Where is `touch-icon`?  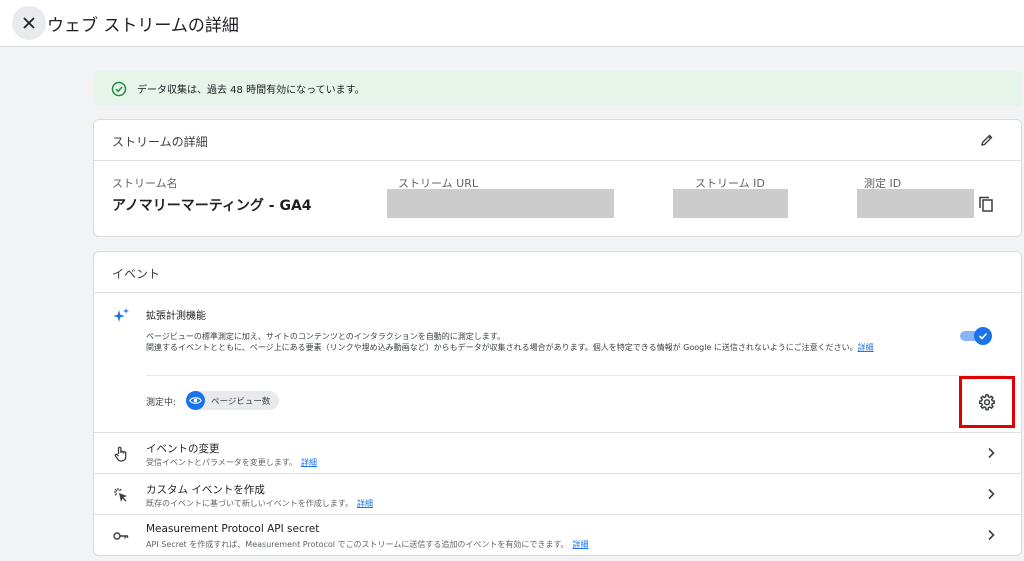
touch-icon is located at coordinates (120, 454).